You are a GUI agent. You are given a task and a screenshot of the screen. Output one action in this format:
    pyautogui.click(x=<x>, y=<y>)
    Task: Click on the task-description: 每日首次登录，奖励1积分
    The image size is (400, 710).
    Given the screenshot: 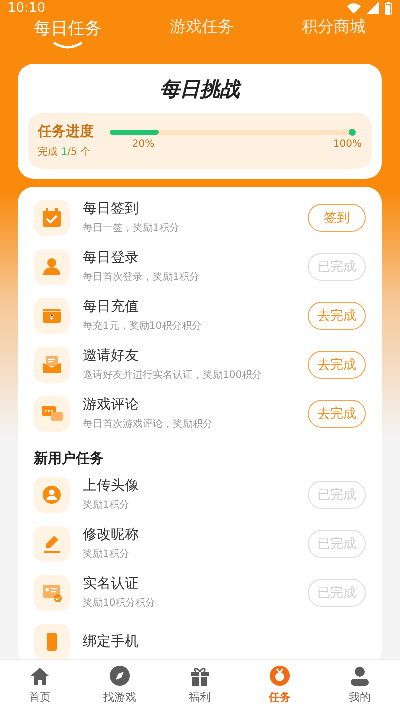 What is the action you would take?
    pyautogui.click(x=141, y=277)
    